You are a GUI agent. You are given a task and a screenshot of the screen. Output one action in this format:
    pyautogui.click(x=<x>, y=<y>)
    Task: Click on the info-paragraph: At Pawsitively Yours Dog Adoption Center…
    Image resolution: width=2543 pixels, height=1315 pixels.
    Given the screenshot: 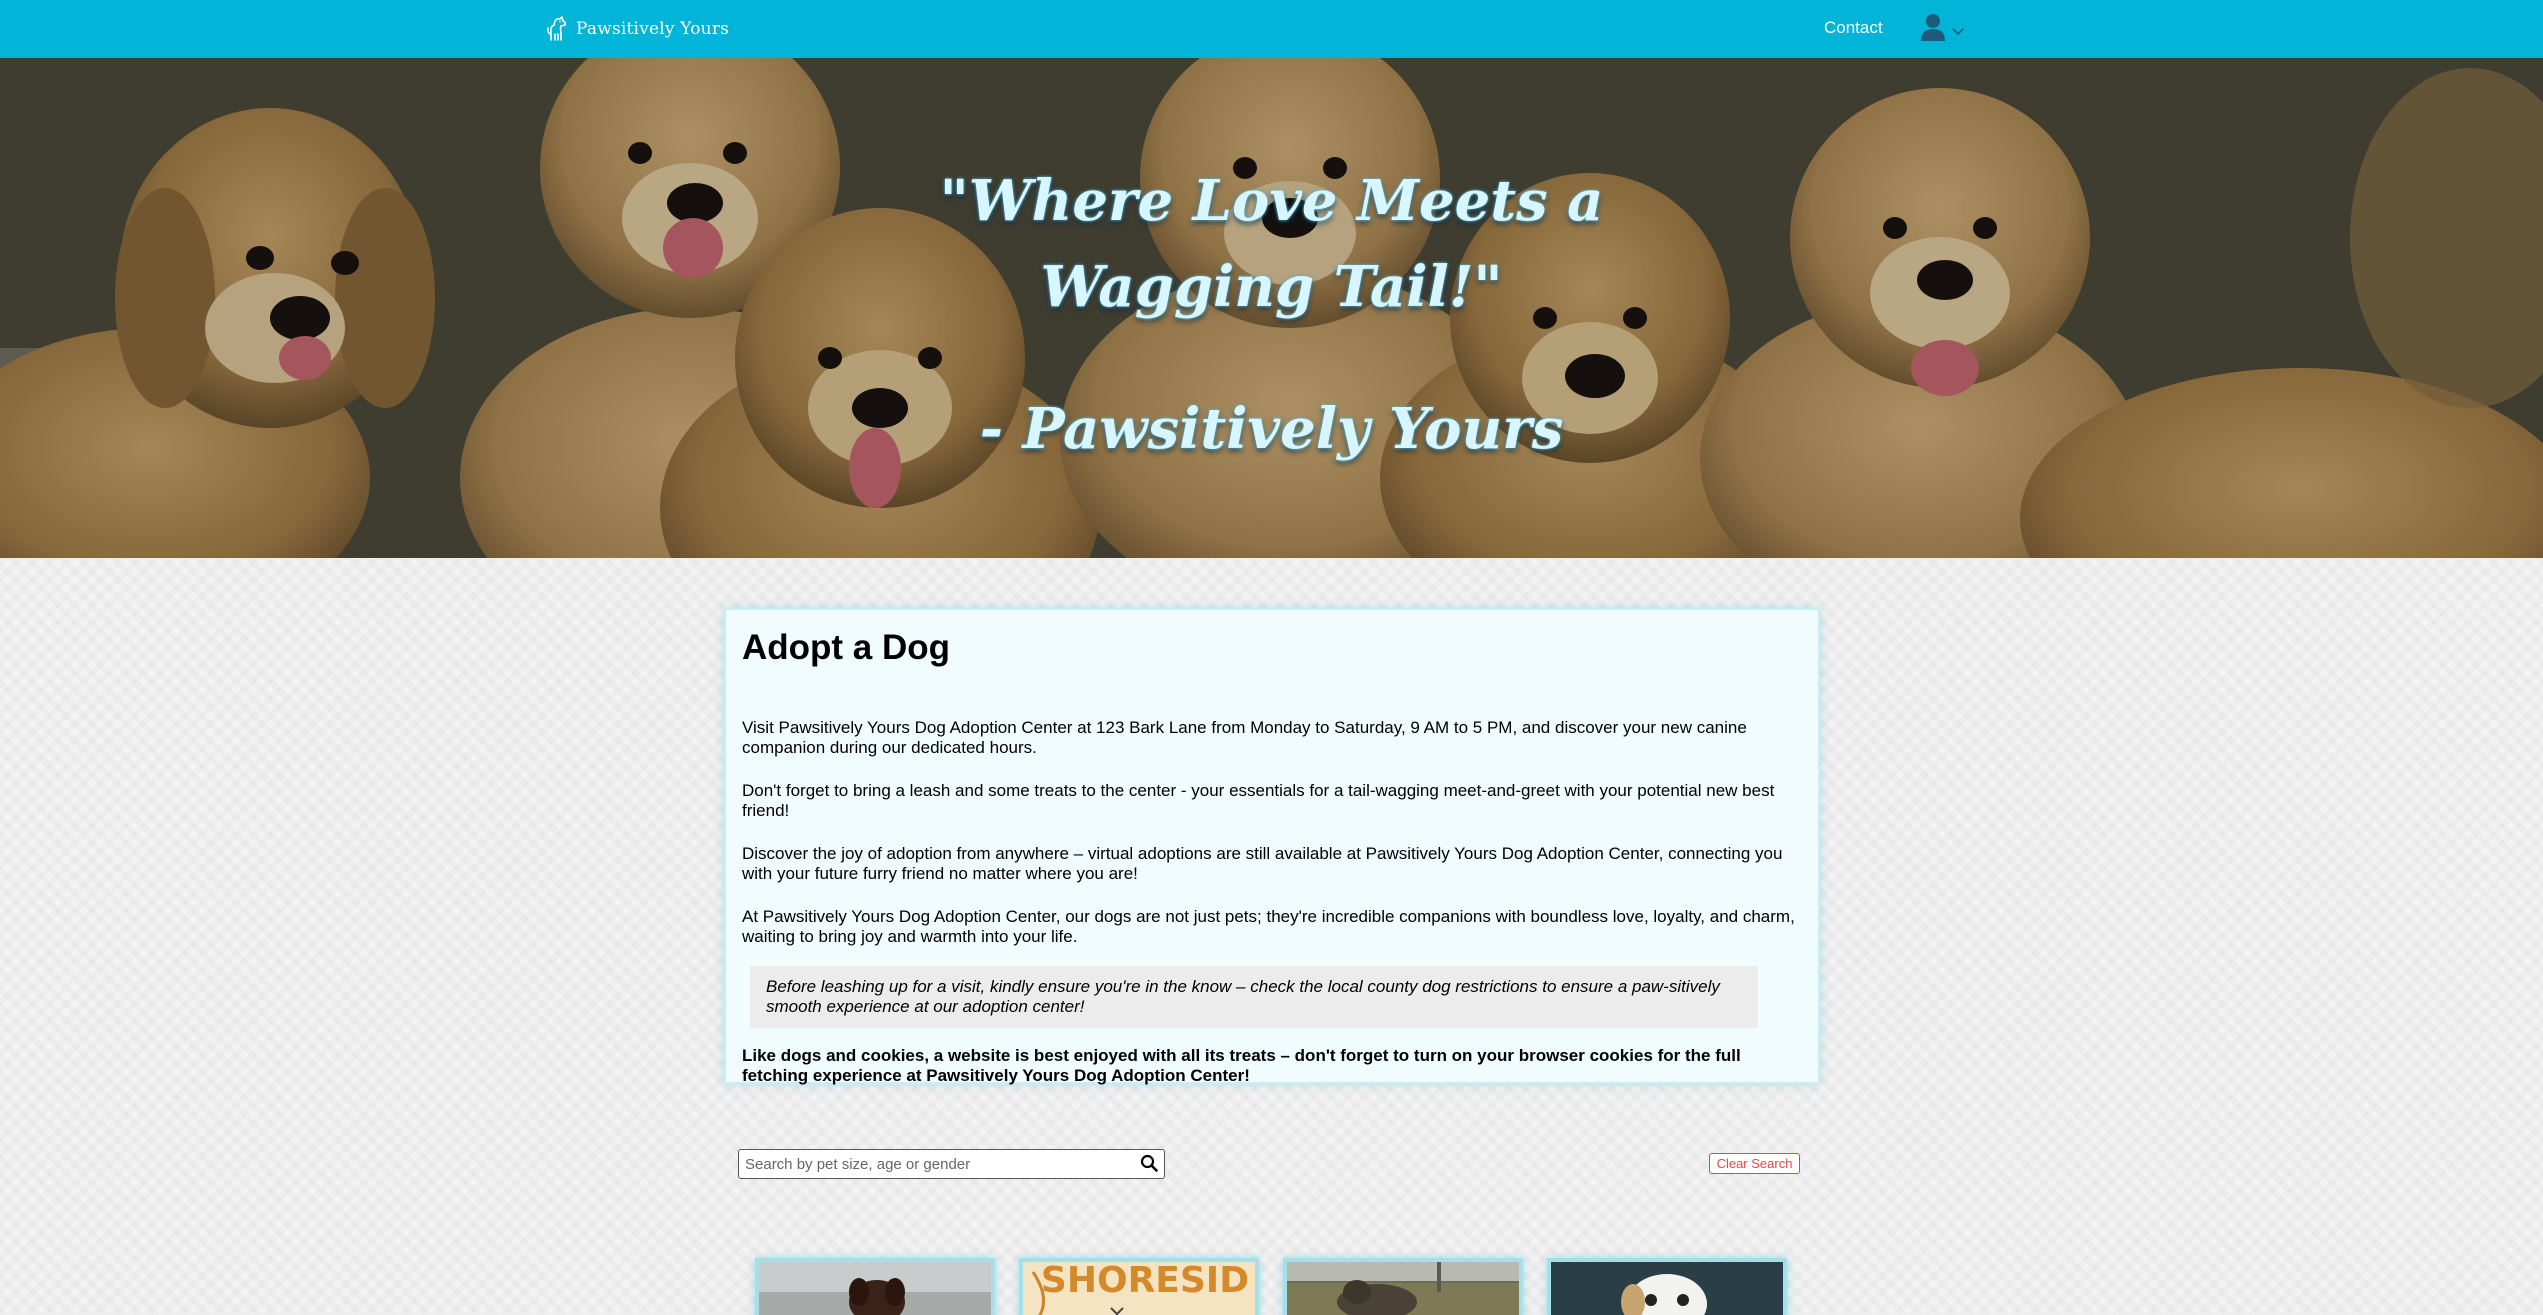 What is the action you would take?
    pyautogui.click(x=1268, y=926)
    